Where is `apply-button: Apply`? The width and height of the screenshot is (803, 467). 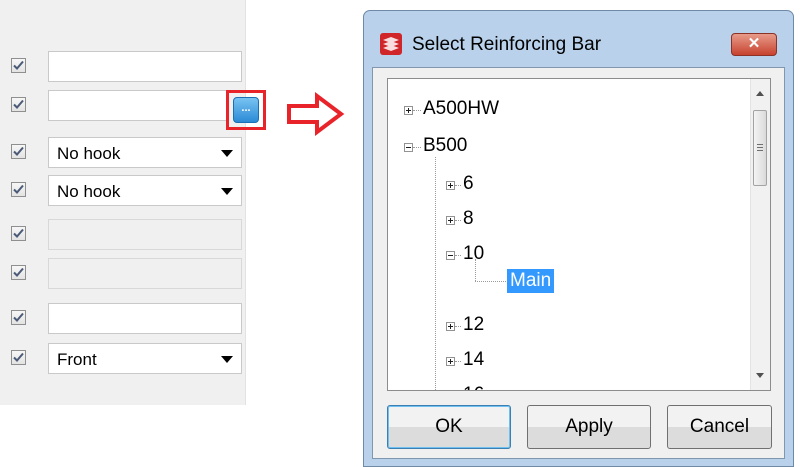
apply-button: Apply is located at coordinates (589, 427).